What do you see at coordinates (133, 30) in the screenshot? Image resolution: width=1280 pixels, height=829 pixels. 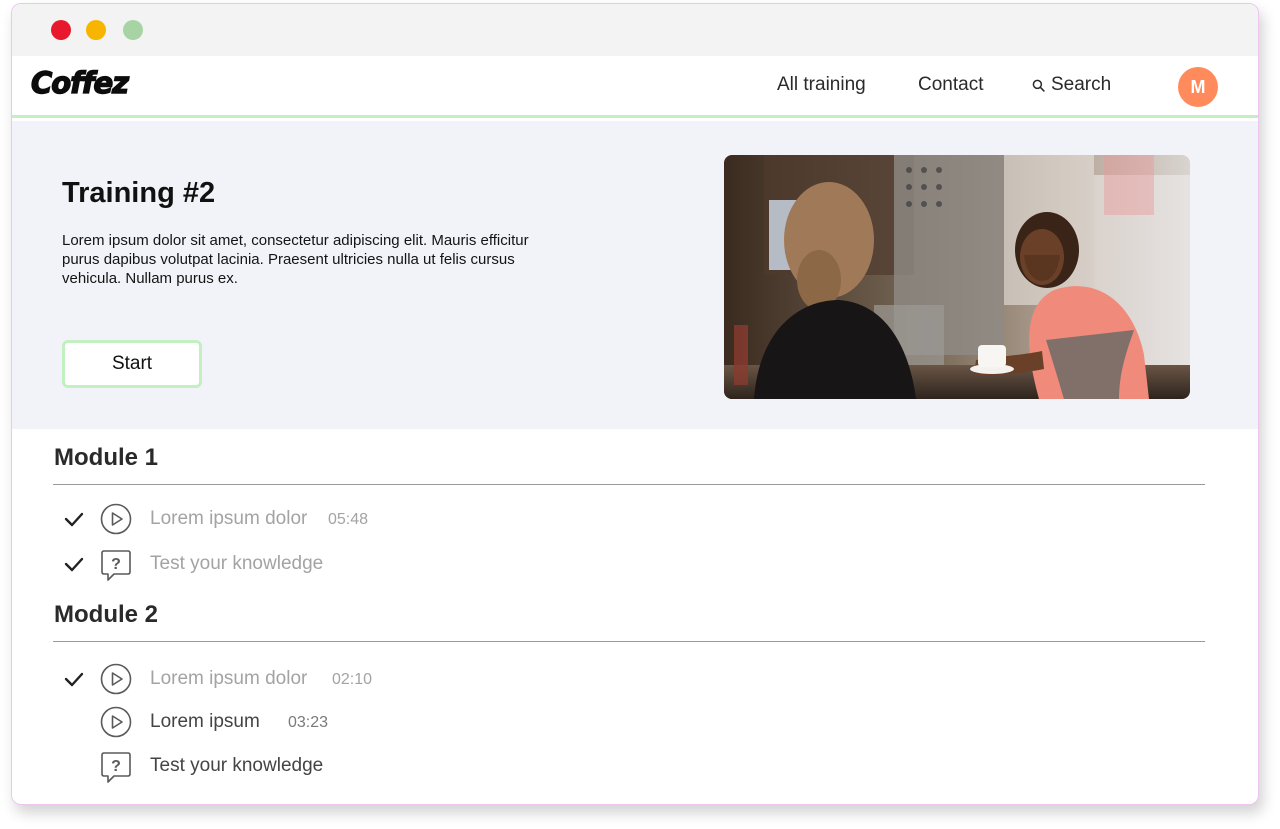 I see `maximize-window-button` at bounding box center [133, 30].